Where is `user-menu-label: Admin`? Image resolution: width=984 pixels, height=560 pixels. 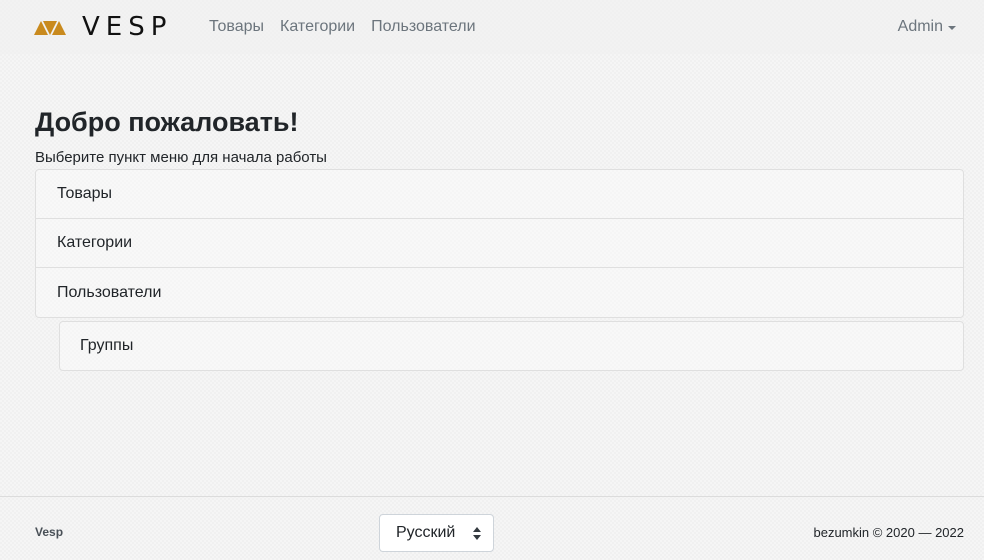 user-menu-label: Admin is located at coordinates (920, 26).